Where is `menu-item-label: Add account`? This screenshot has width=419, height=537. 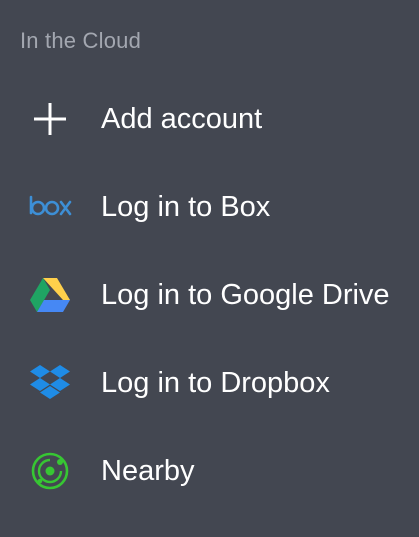 menu-item-label: Add account is located at coordinates (182, 119).